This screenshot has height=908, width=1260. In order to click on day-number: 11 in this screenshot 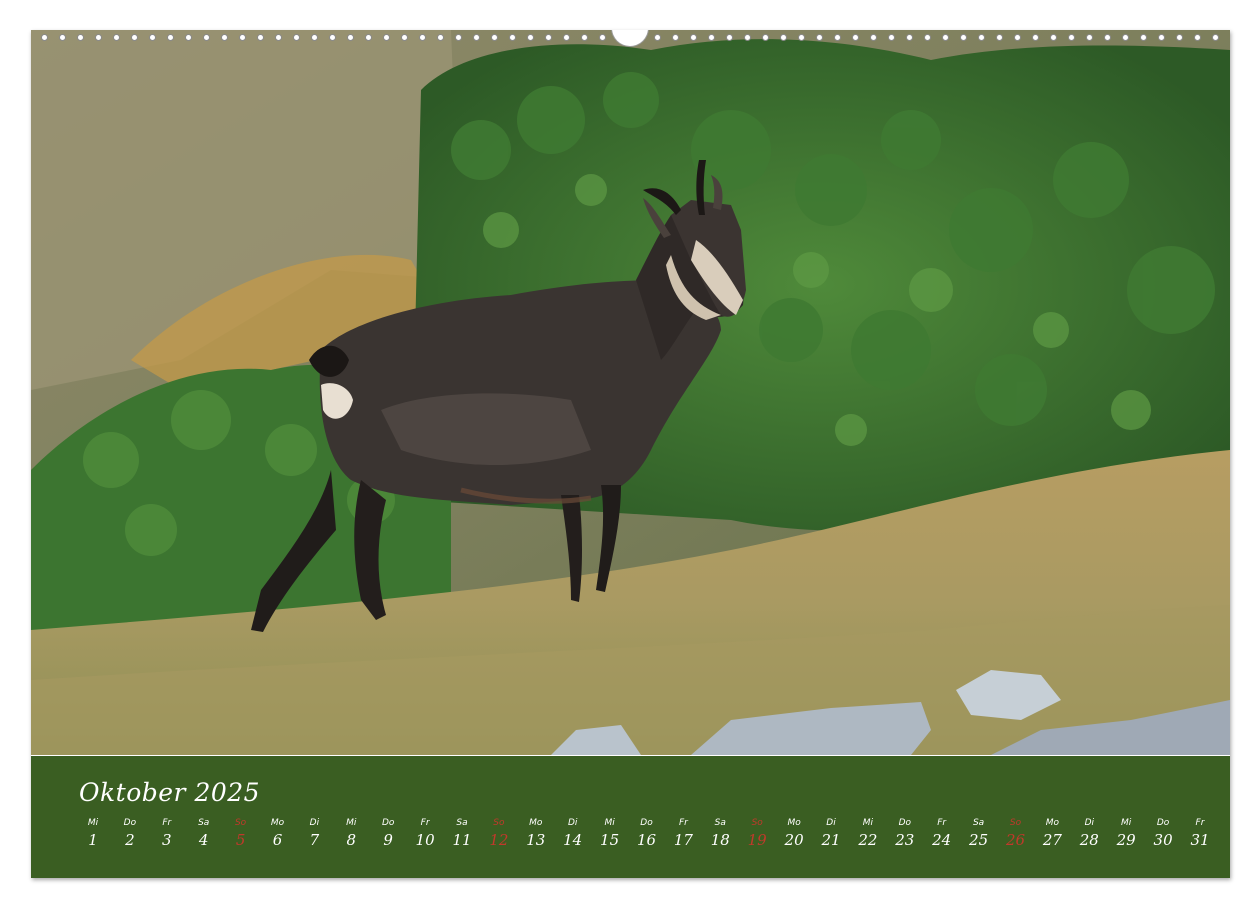, I will do `click(462, 840)`.